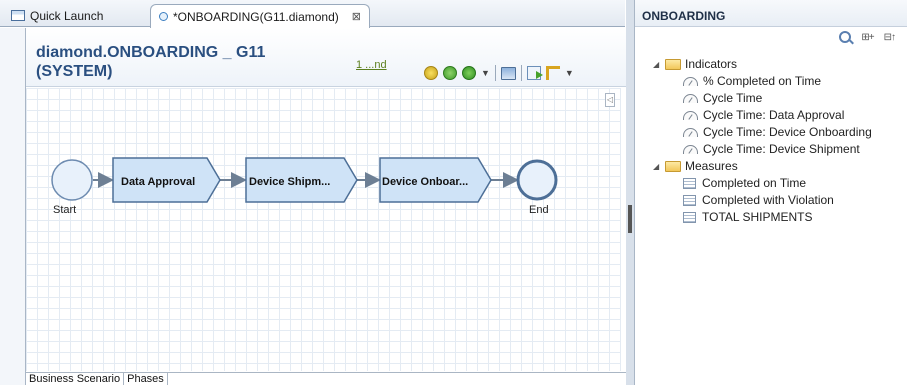 Image resolution: width=907 pixels, height=385 pixels. What do you see at coordinates (781, 149) in the screenshot?
I see `tree-label: Cycle Time: Device Shipment` at bounding box center [781, 149].